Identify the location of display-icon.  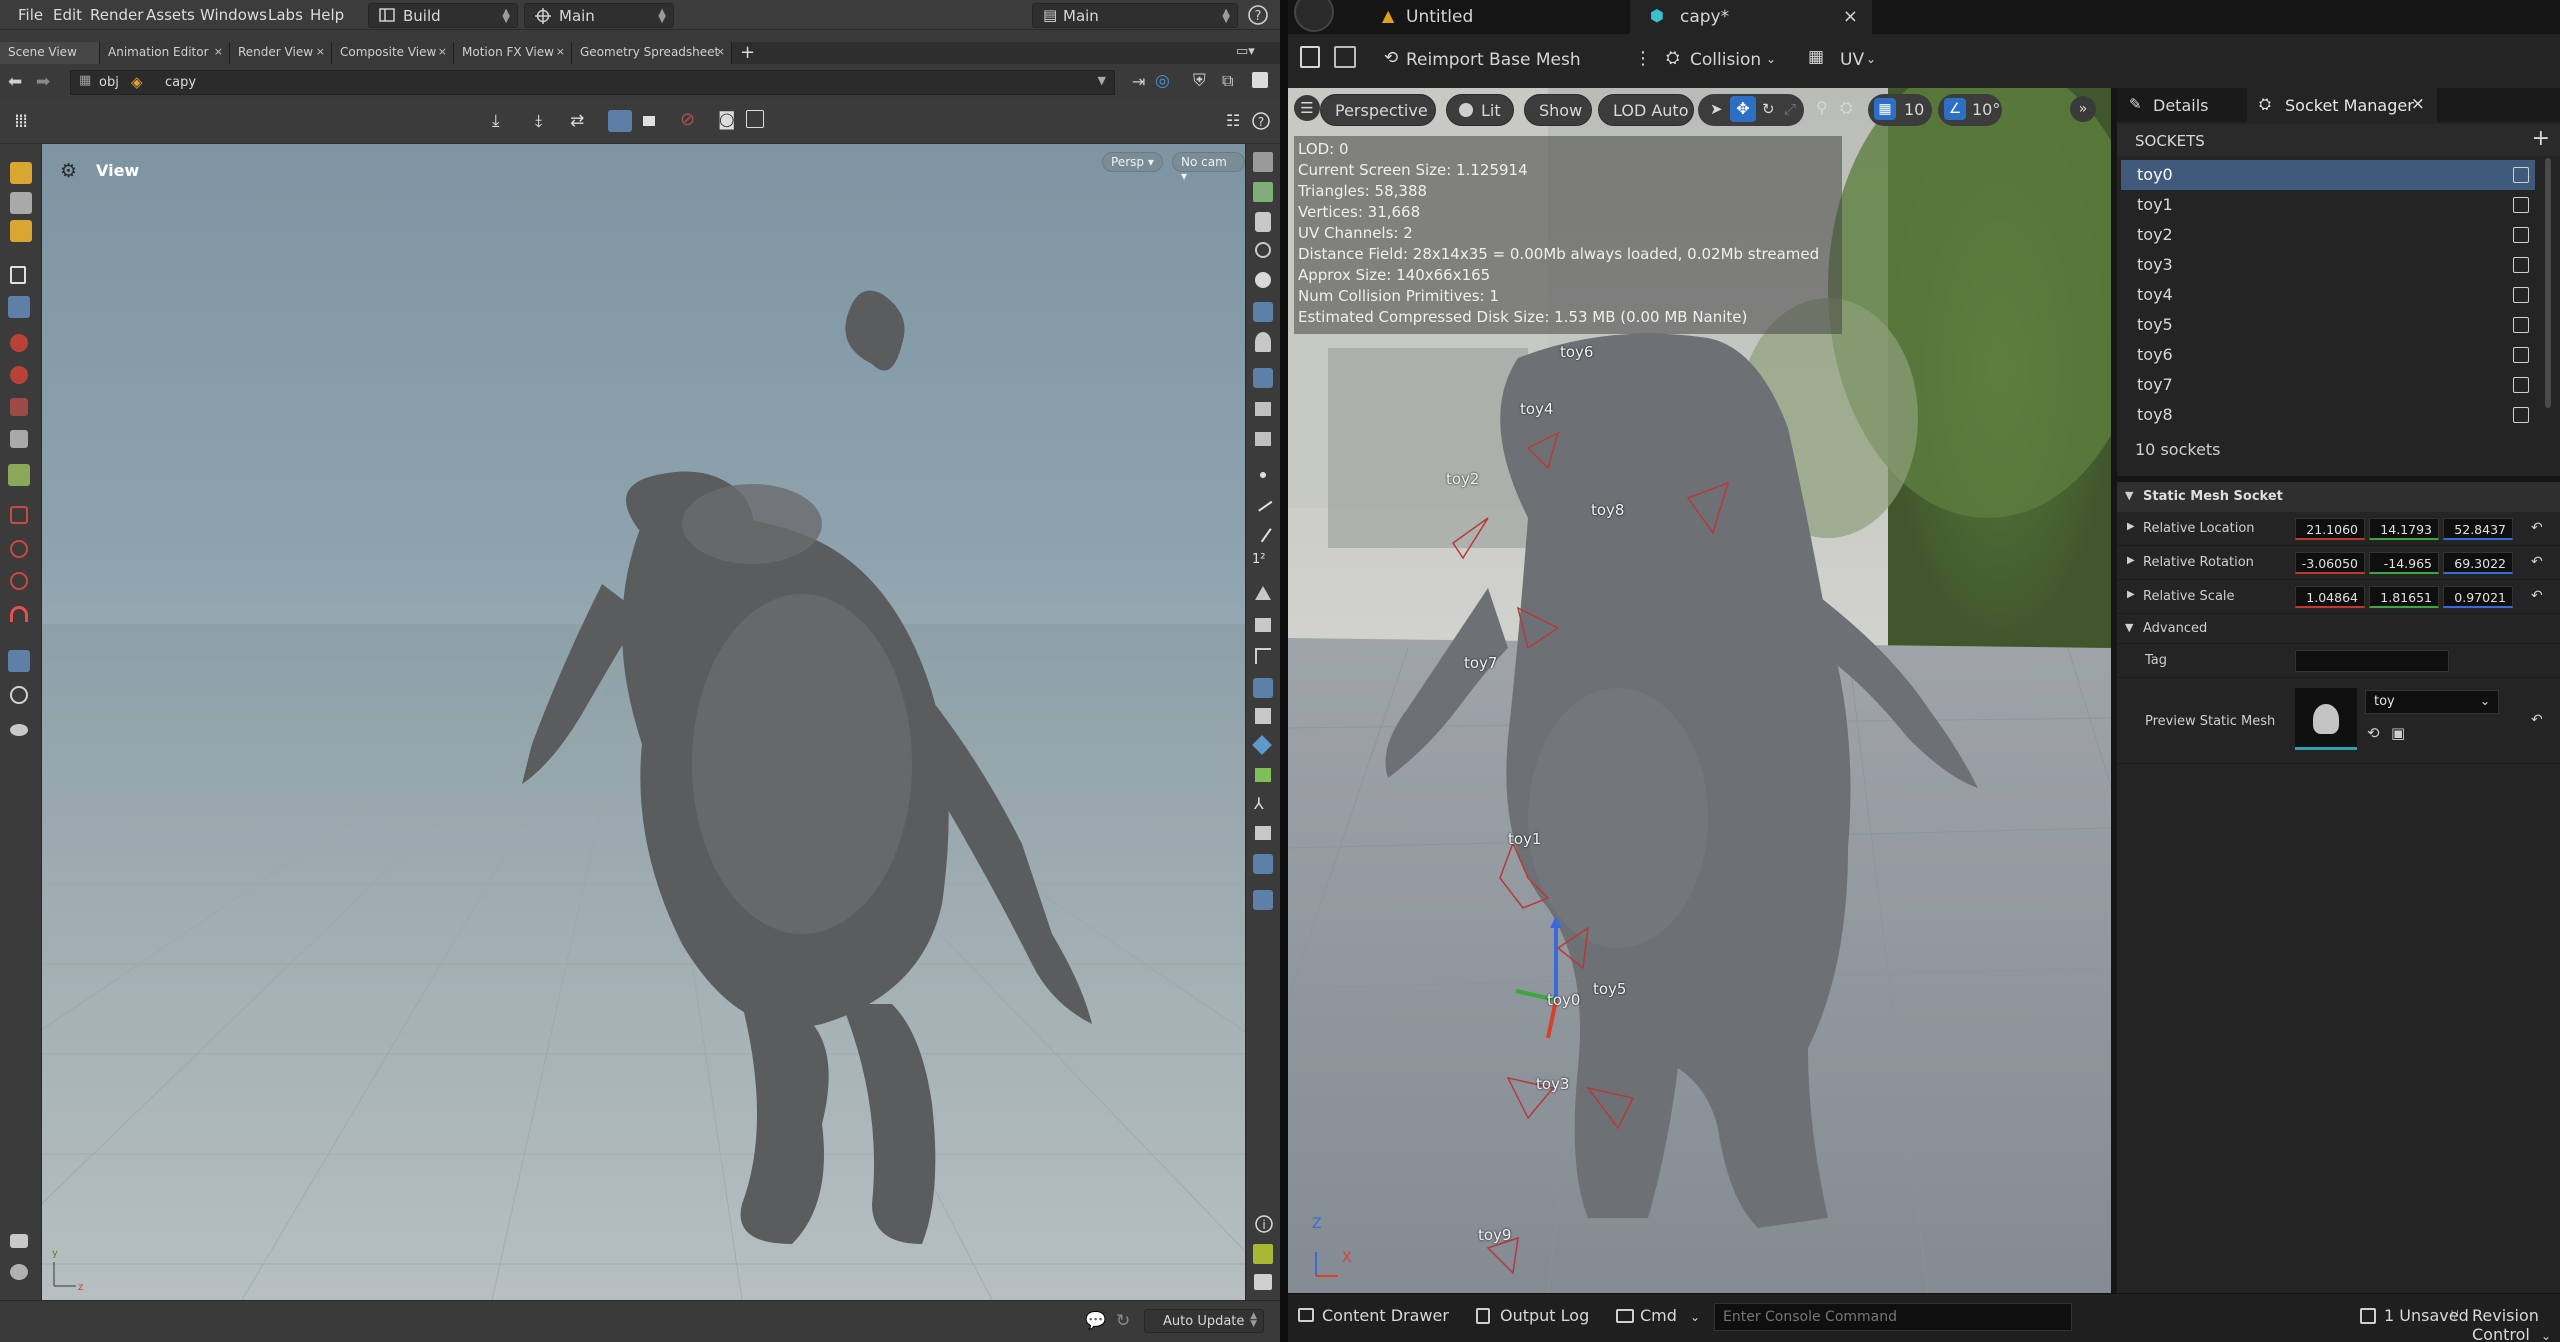
(1263, 162).